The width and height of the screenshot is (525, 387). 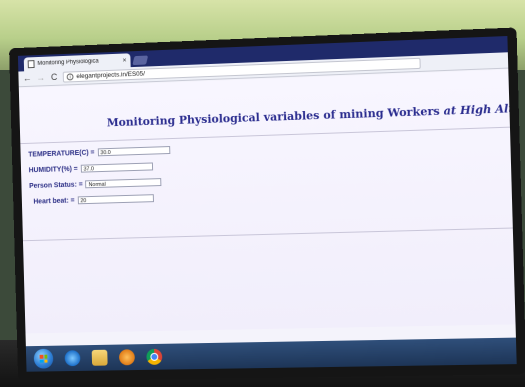 I want to click on header-divider, so click(x=265, y=135).